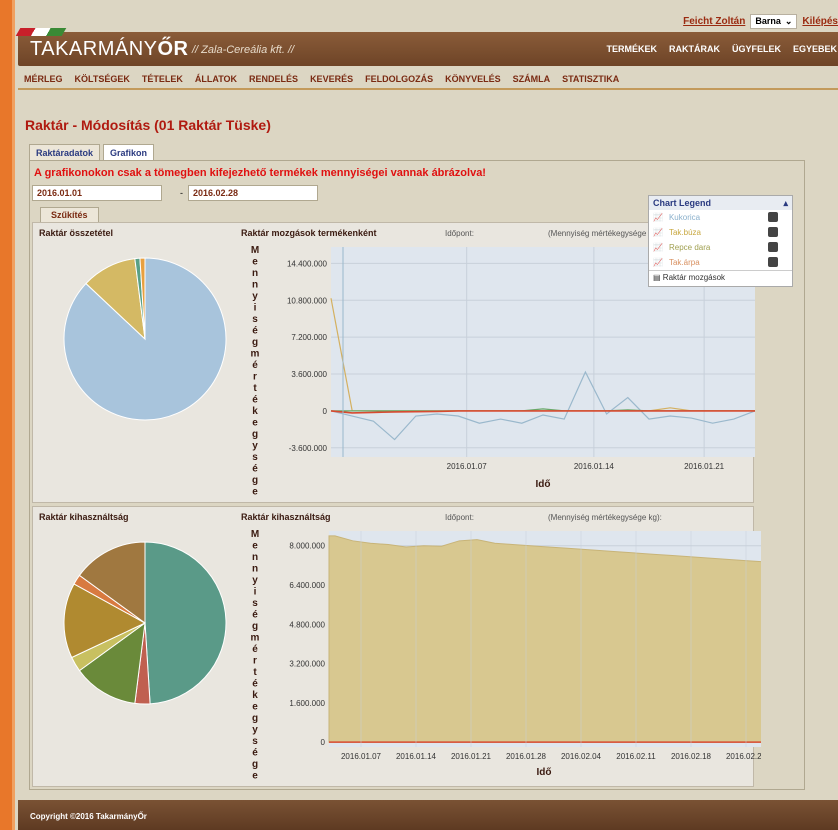 This screenshot has width=838, height=830. Describe the element at coordinates (605, 233) in the screenshot. I see `line1-unit-note: (Mennyiség mértékegysége kg):` at that location.